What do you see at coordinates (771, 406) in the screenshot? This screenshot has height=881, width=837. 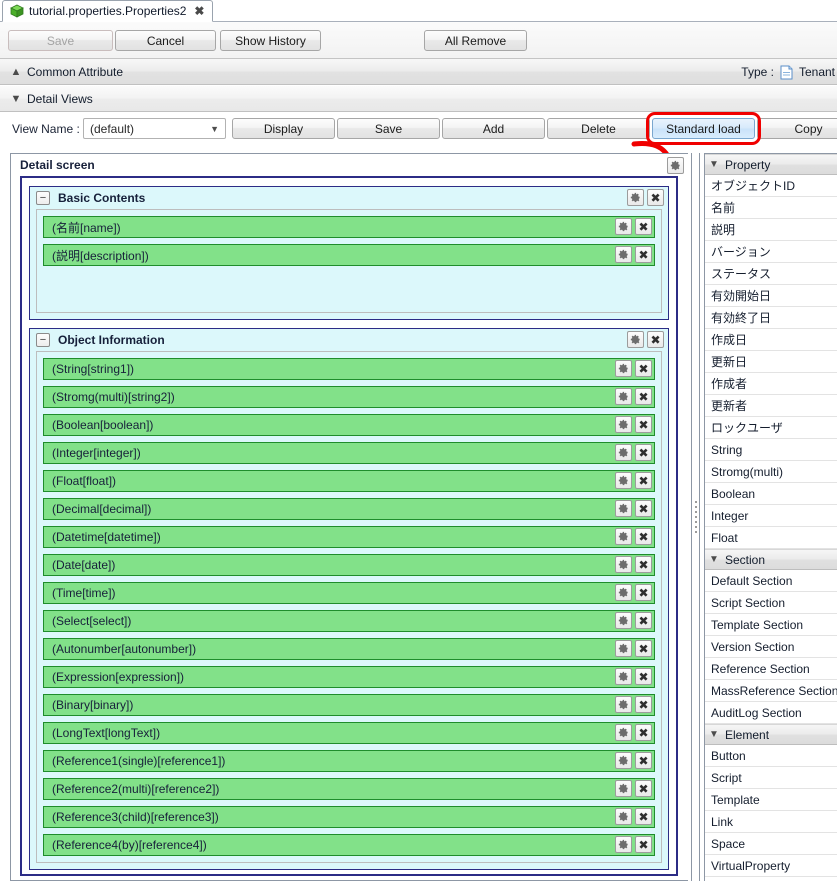 I see `palette-item: 更新者` at bounding box center [771, 406].